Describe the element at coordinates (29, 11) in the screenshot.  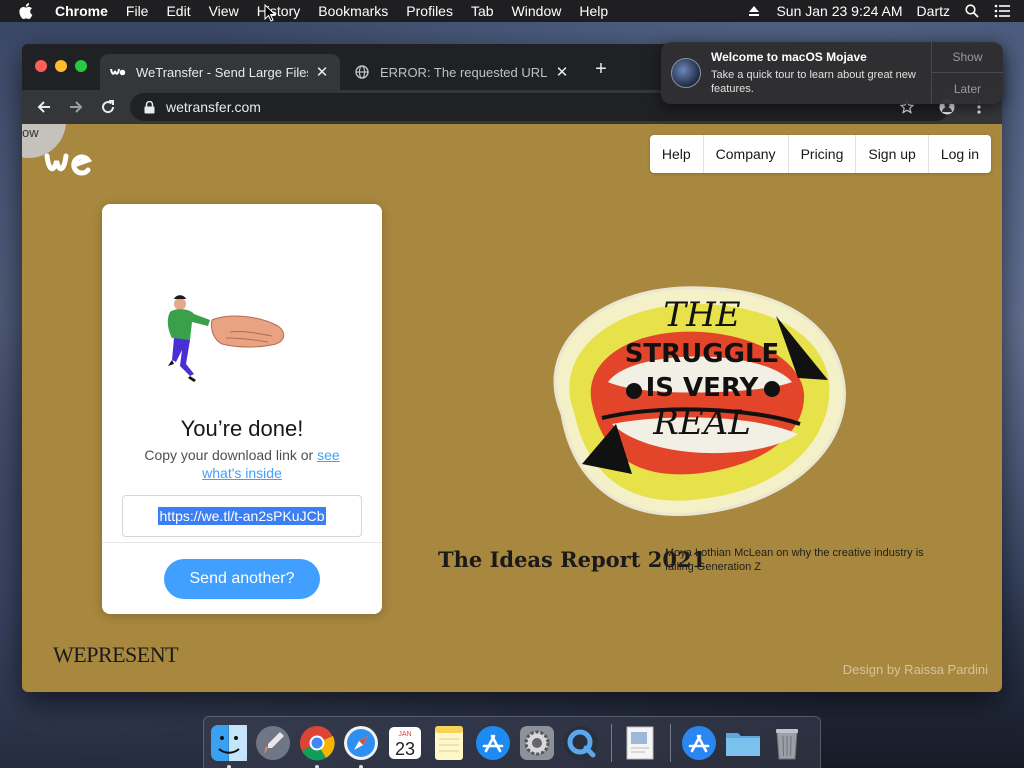
I see `apple-menu-icon` at that location.